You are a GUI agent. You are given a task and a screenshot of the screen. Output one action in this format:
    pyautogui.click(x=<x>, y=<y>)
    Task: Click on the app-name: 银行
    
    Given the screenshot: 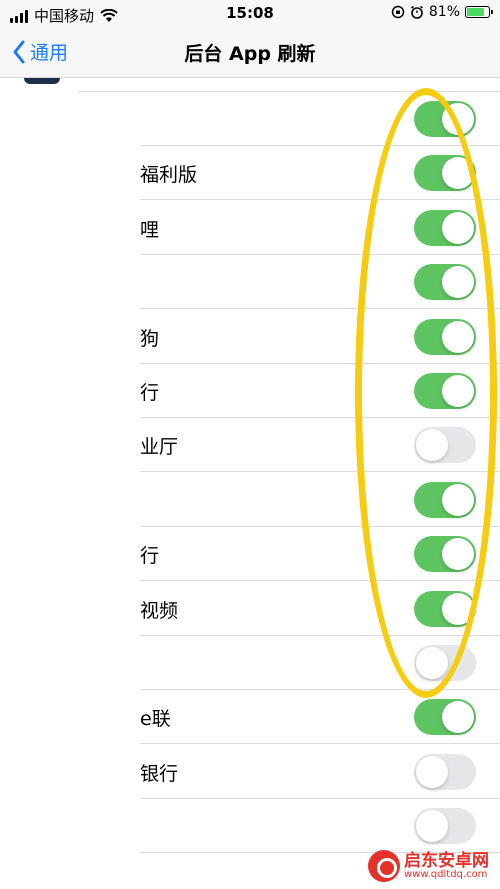 What is the action you would take?
    pyautogui.click(x=159, y=773)
    